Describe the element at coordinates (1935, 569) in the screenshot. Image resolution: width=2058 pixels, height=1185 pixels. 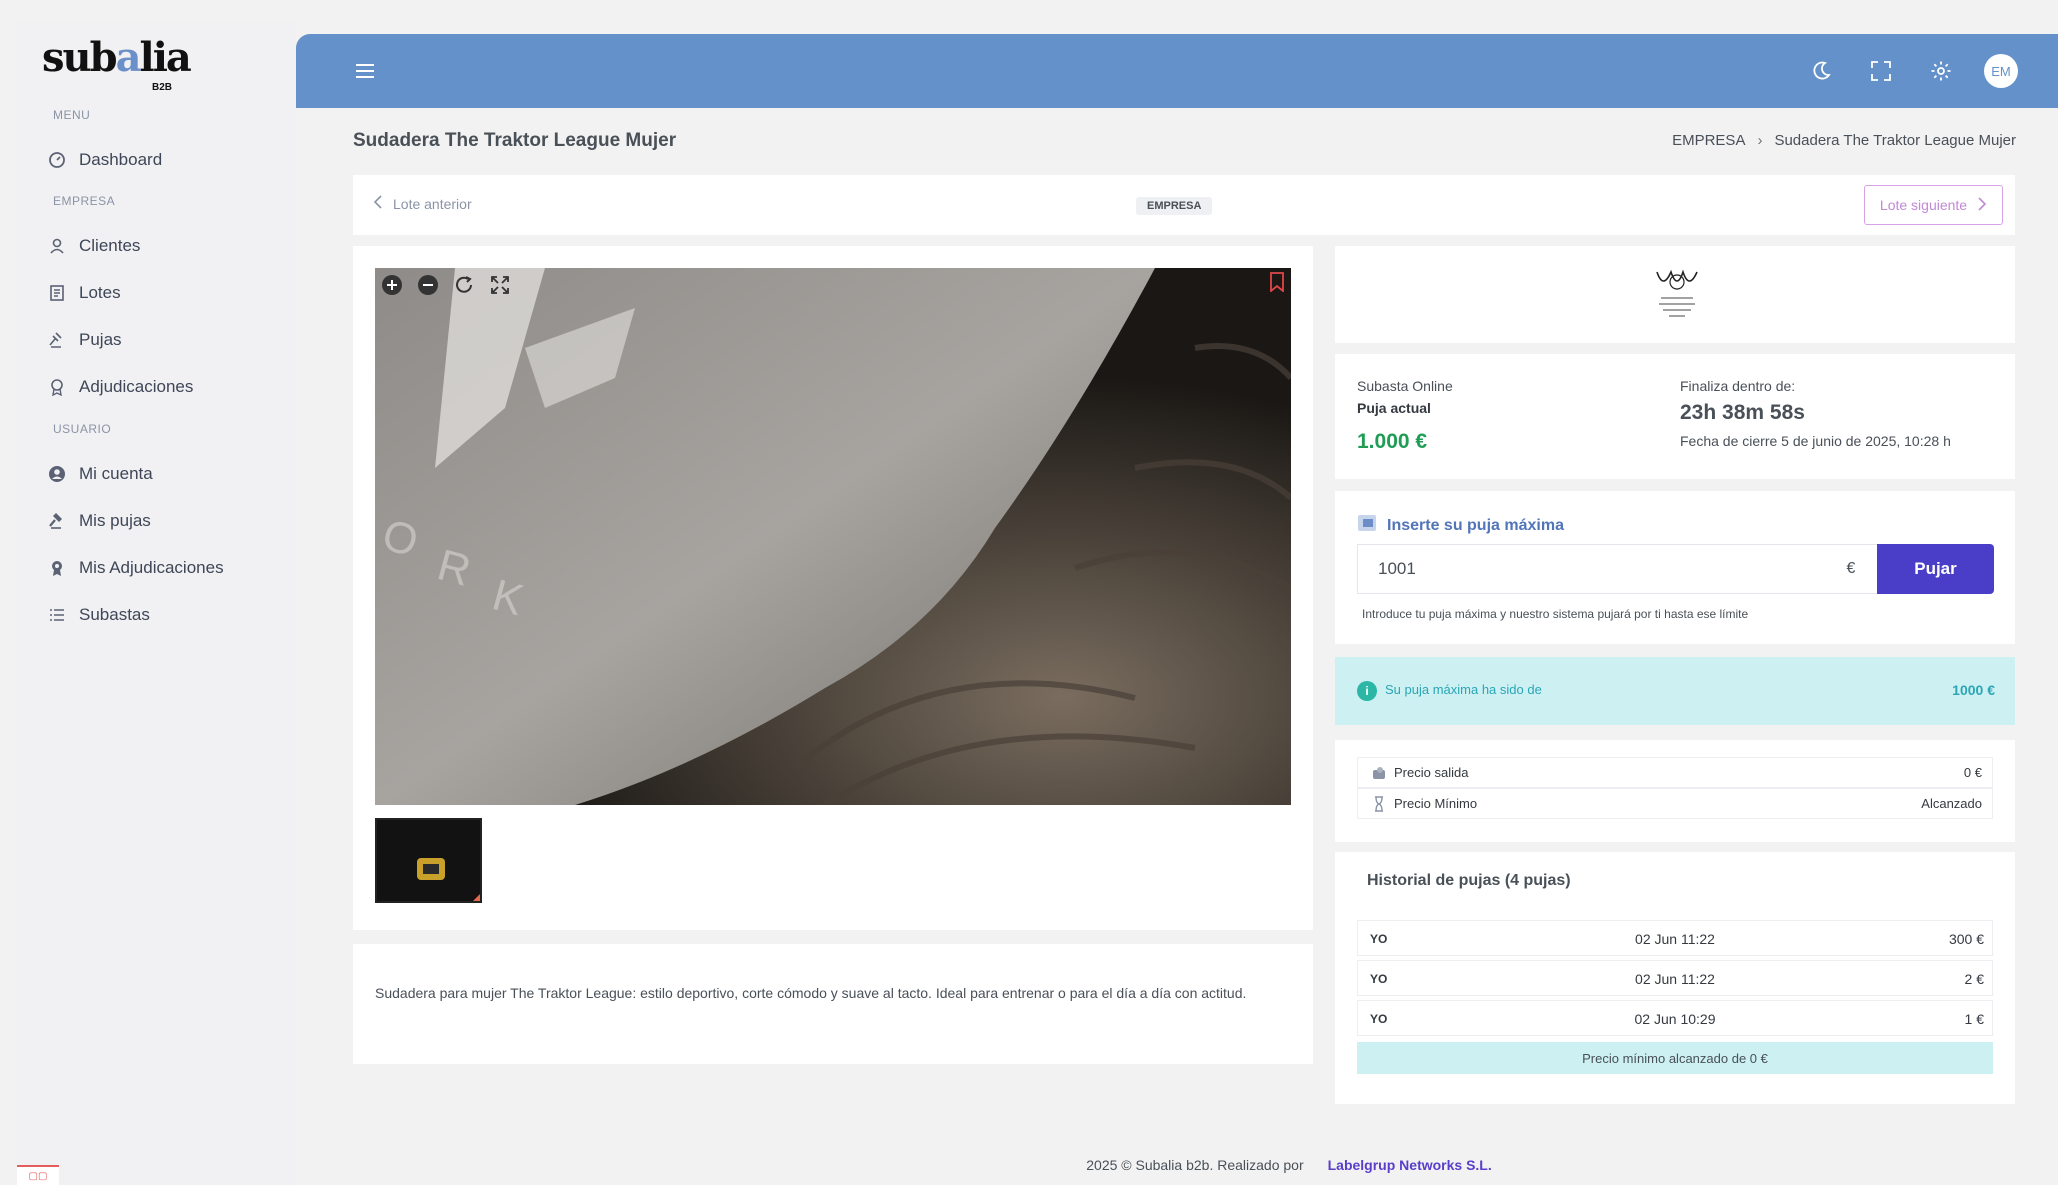
I see `place-bid-button: Pujar` at that location.